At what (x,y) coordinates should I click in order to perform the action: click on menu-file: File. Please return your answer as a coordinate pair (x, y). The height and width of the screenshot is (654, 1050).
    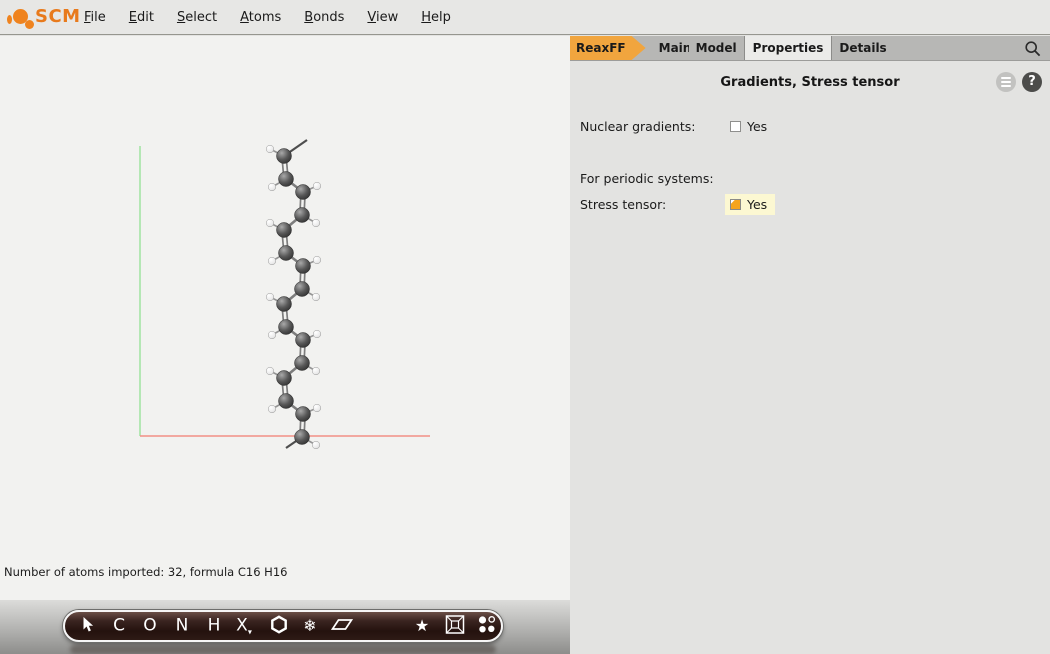
    Looking at the image, I should click on (95, 17).